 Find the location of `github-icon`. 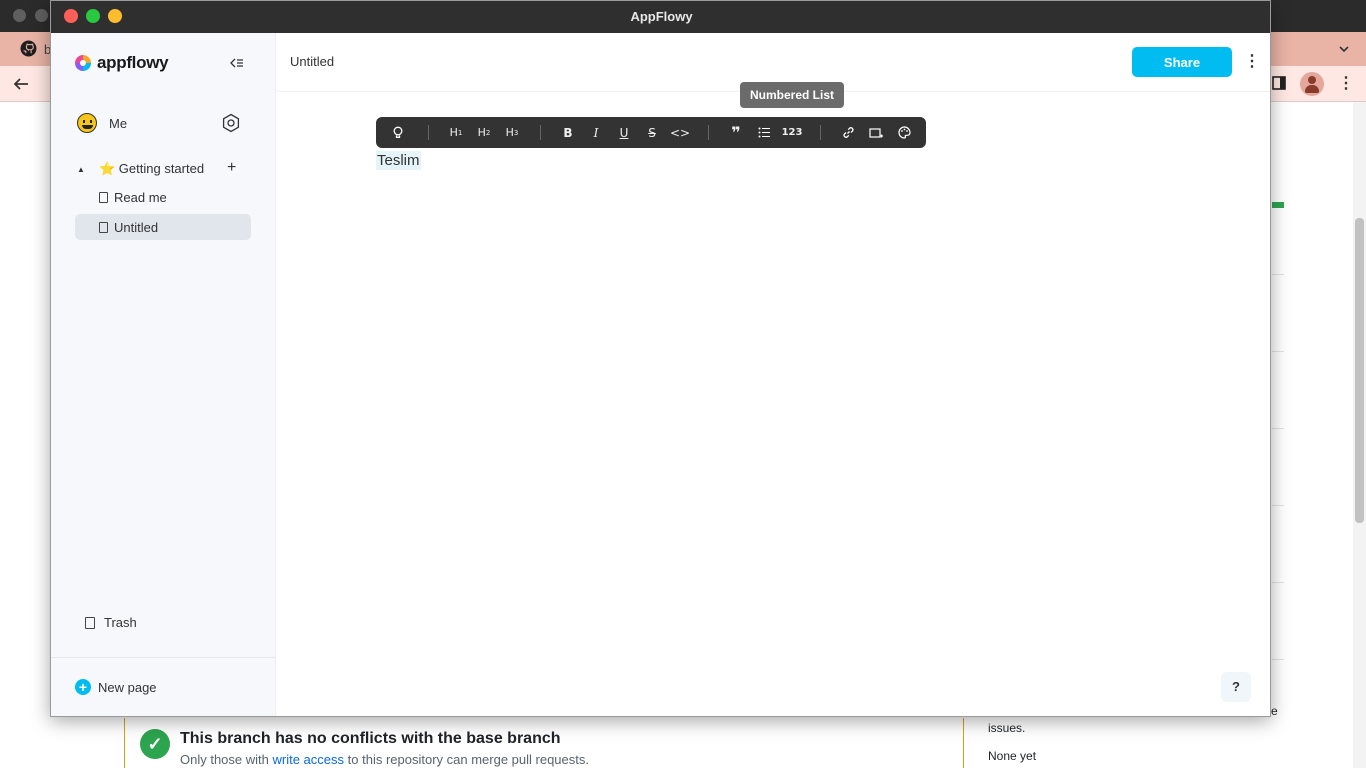

github-icon is located at coordinates (28, 48).